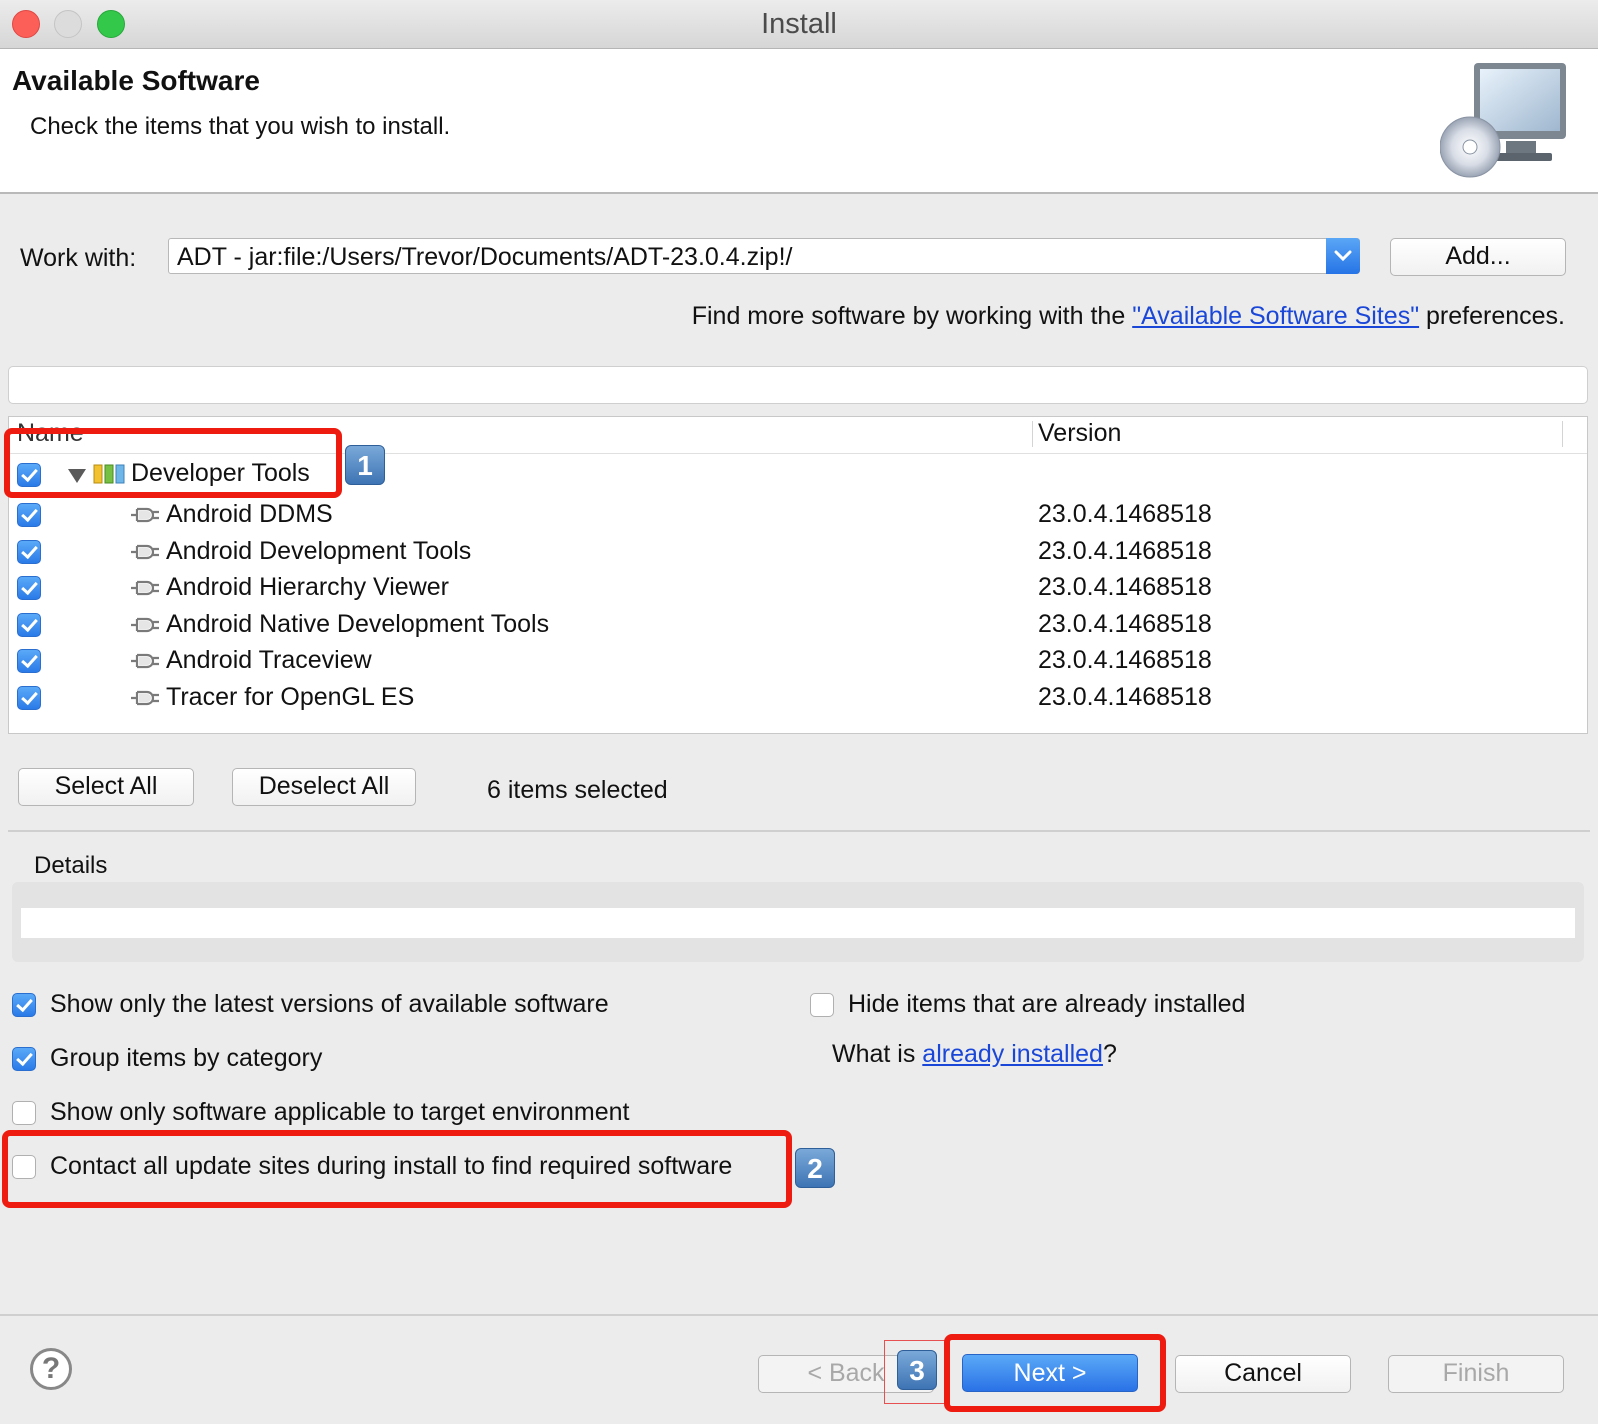 Image resolution: width=1598 pixels, height=1424 pixels. Describe the element at coordinates (1012, 1054) in the screenshot. I see `already-installed-link: already installed` at that location.